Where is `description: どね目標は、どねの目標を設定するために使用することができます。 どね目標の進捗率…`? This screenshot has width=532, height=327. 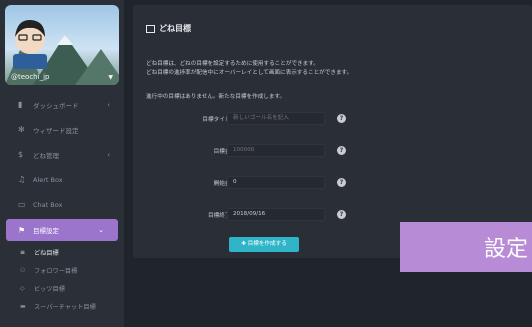
description: どね目標は、どねの目標を設定するために使用することができます。 どね目標の進捗率… is located at coordinates (331, 69).